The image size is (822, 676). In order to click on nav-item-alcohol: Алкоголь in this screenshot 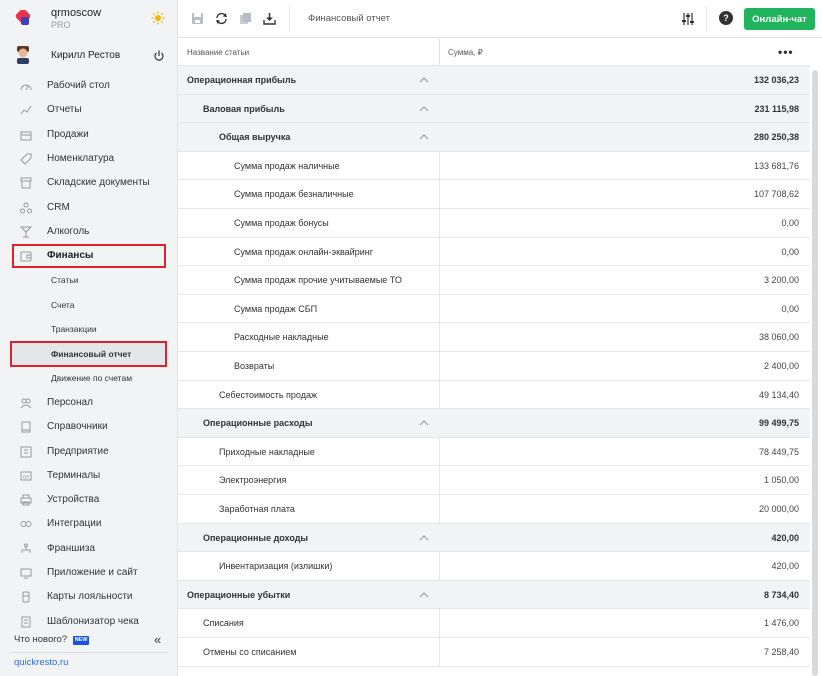, I will do `click(89, 232)`.